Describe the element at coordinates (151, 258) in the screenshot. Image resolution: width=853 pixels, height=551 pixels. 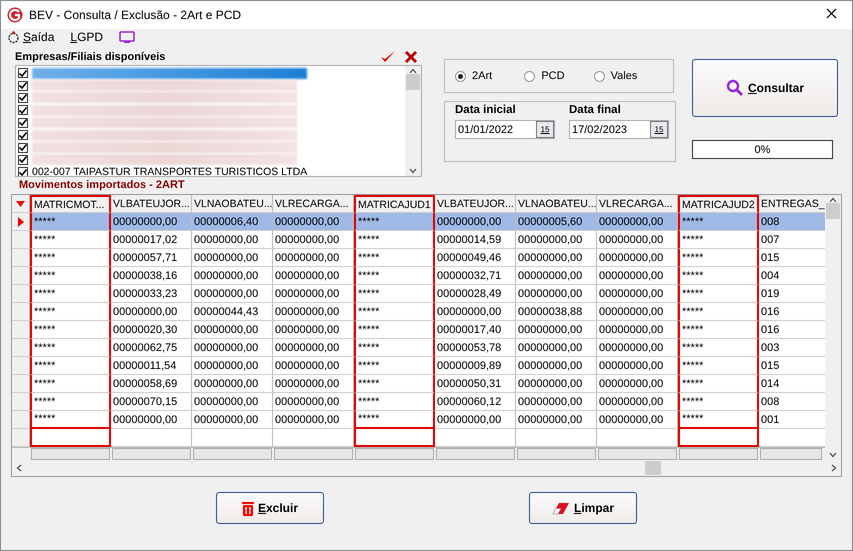
I see `table-cell: 00000057,71` at that location.